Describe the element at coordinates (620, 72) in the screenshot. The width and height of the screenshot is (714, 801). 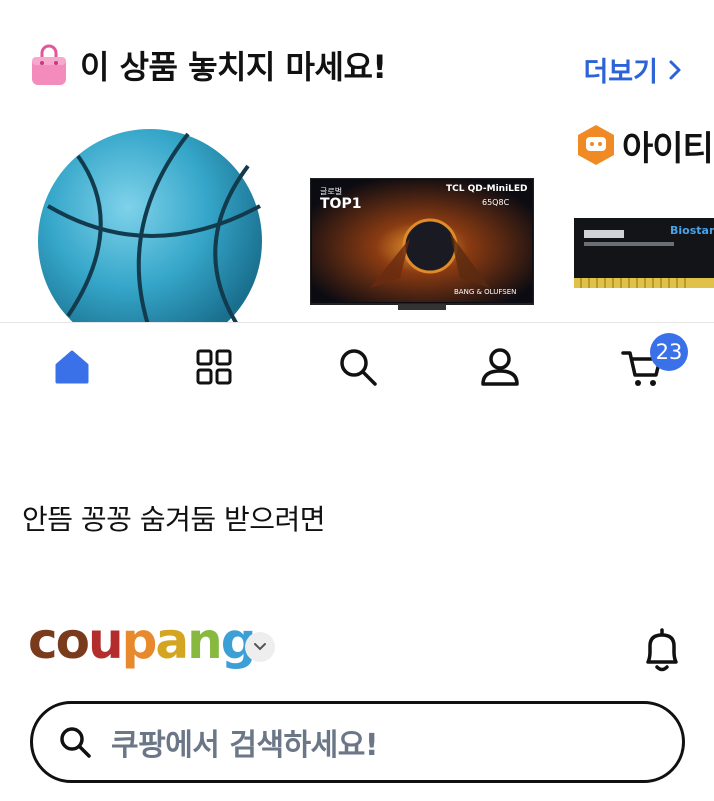
I see `more-label: 더보기` at that location.